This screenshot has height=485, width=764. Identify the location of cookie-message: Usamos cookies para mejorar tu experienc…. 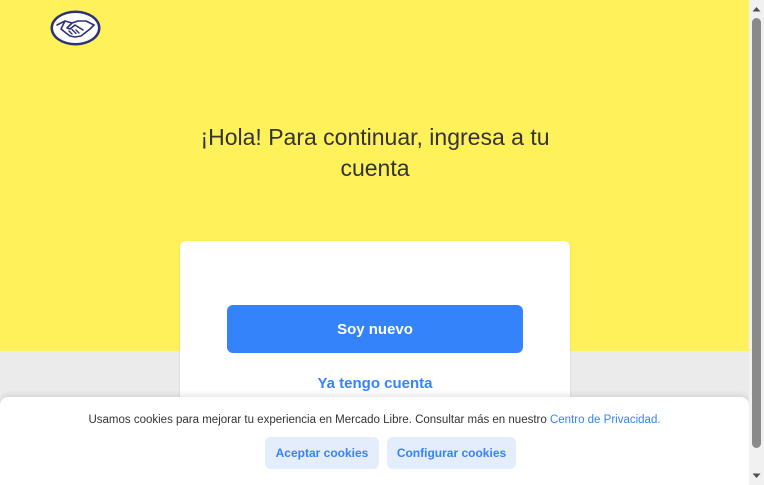
(374, 420).